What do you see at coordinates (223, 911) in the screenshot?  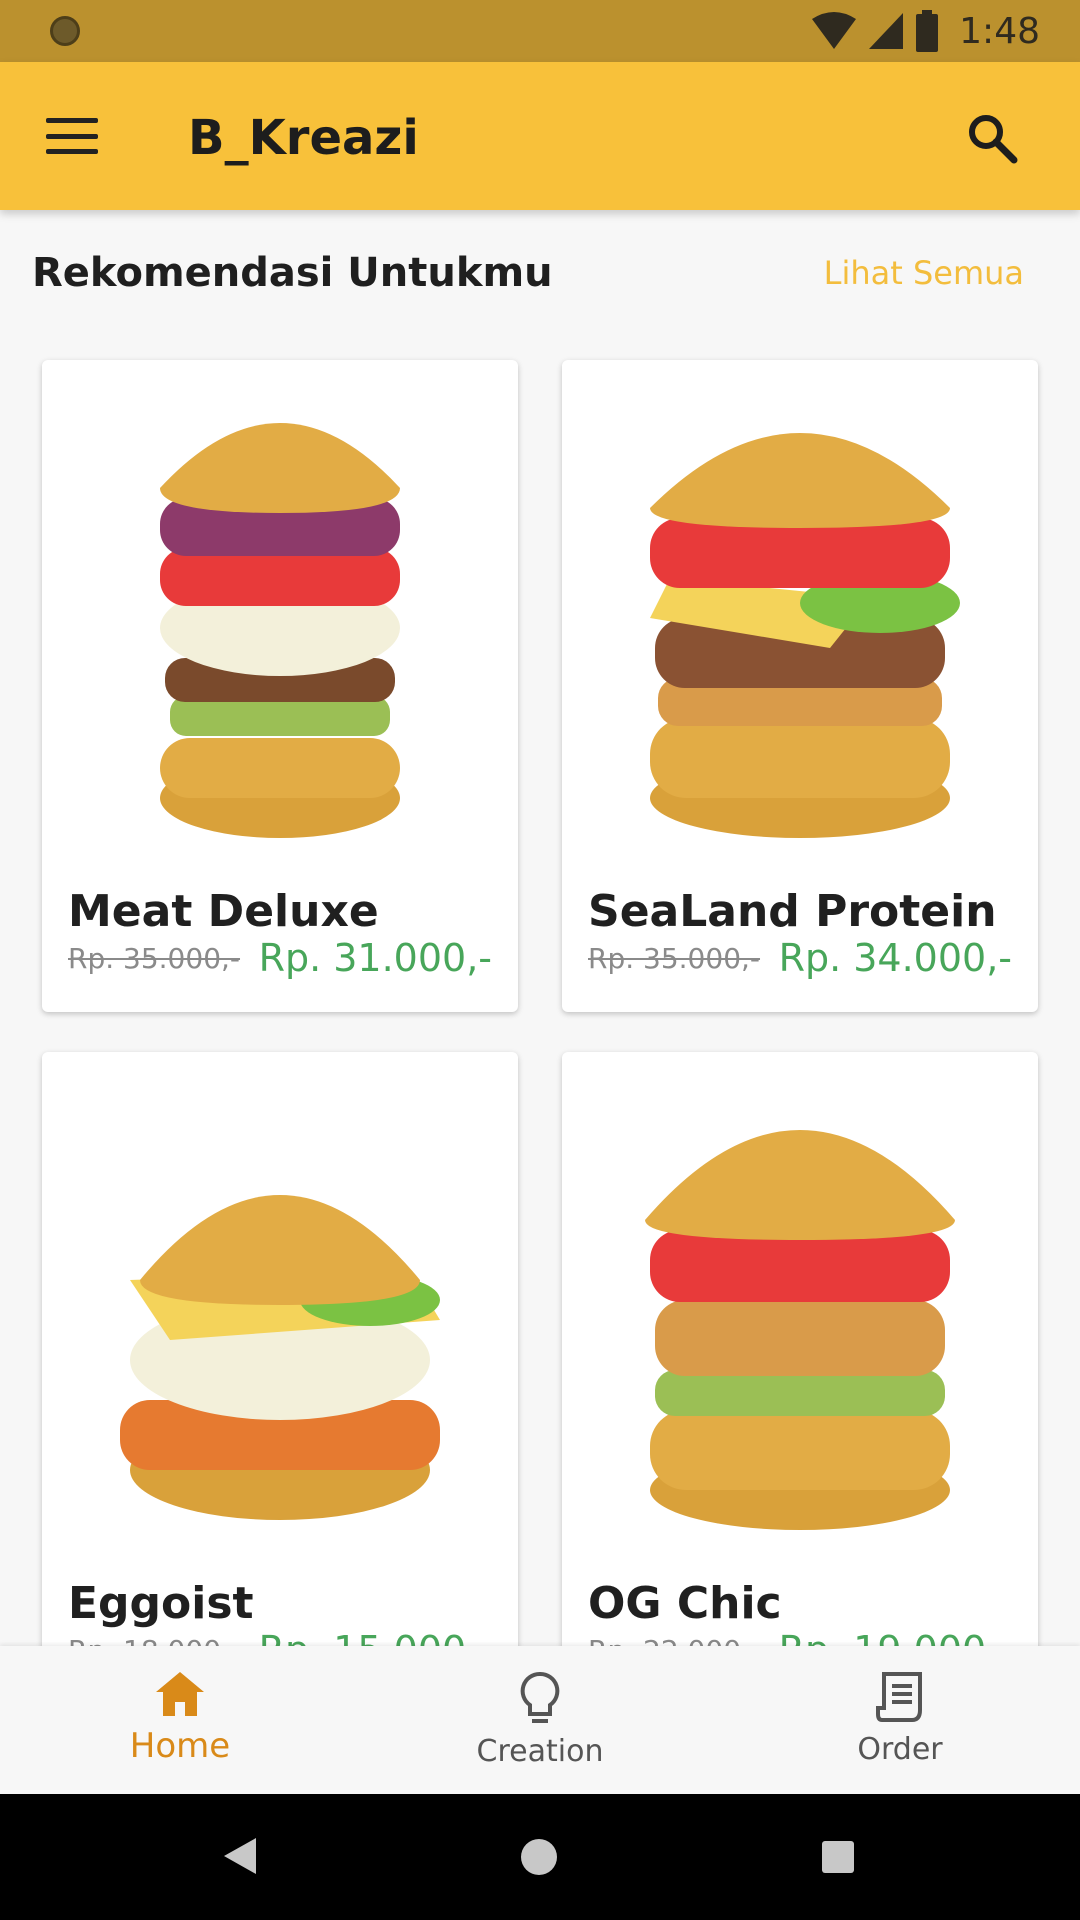 I see `product-name: Meat Deluxe` at bounding box center [223, 911].